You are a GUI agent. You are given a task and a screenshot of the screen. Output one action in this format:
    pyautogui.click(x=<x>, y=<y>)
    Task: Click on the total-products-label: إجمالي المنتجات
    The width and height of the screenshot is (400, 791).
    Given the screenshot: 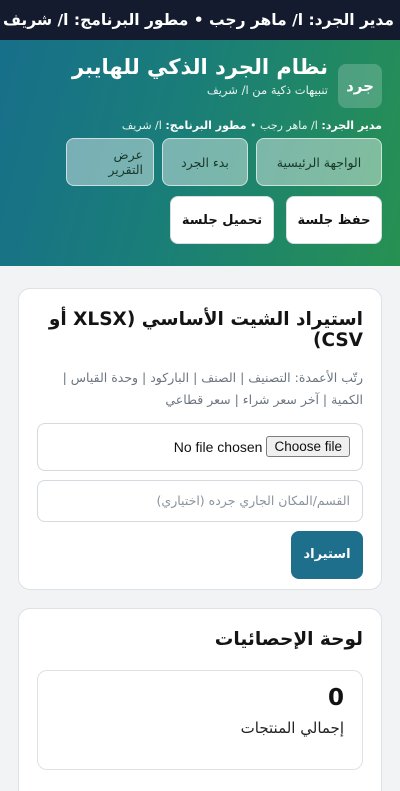 What is the action you would take?
    pyautogui.click(x=292, y=728)
    